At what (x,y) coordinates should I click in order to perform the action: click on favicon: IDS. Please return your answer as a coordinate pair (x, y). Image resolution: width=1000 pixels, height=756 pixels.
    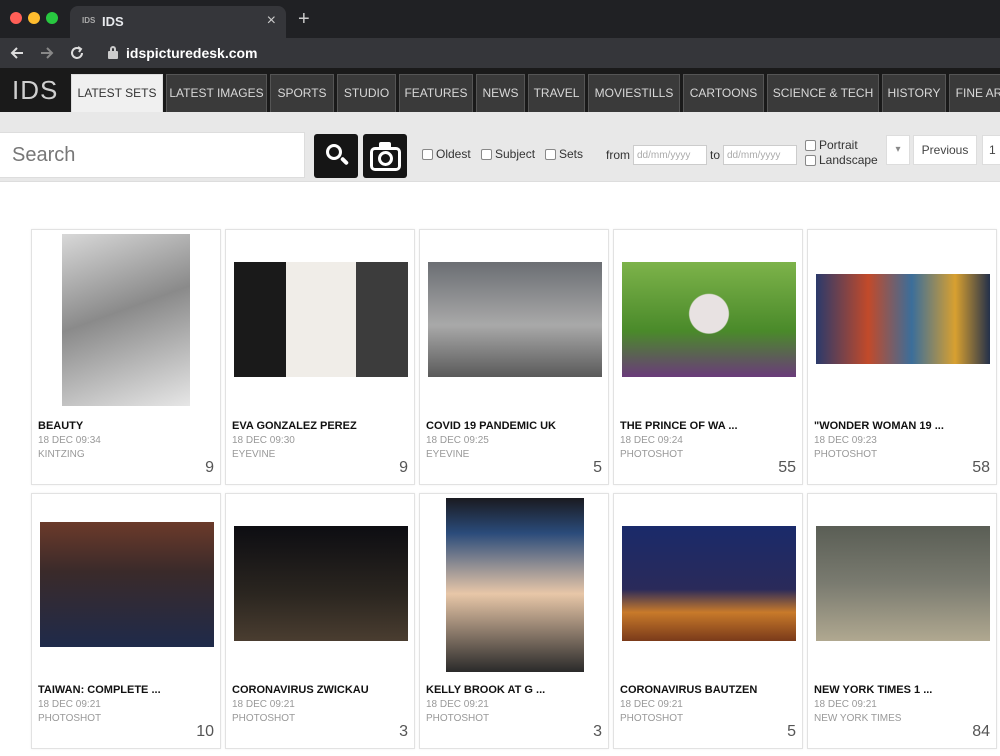
    Looking at the image, I should click on (89, 20).